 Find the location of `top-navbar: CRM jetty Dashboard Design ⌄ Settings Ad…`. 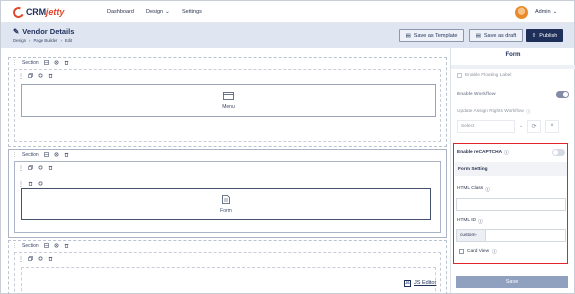

top-navbar: CRM jetty Dashboard Design ⌄ Settings Ad… is located at coordinates (287, 12).